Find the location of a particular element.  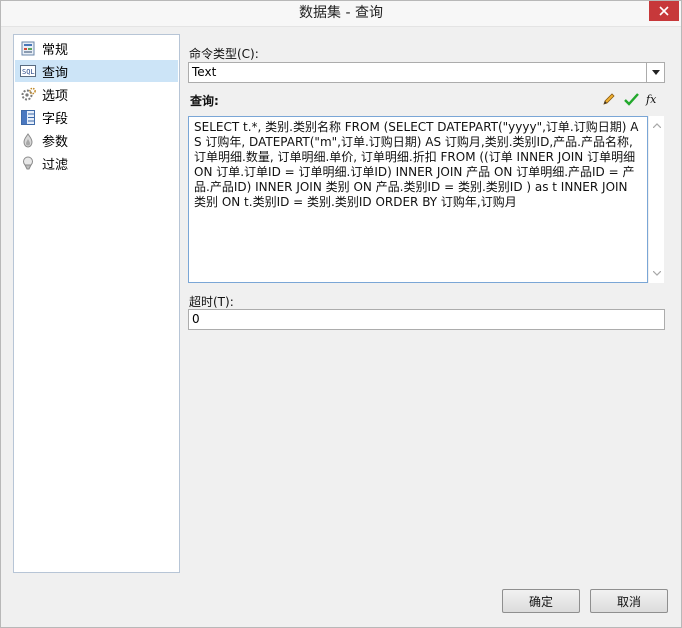

nav-item-label: 查询 is located at coordinates (55, 73).